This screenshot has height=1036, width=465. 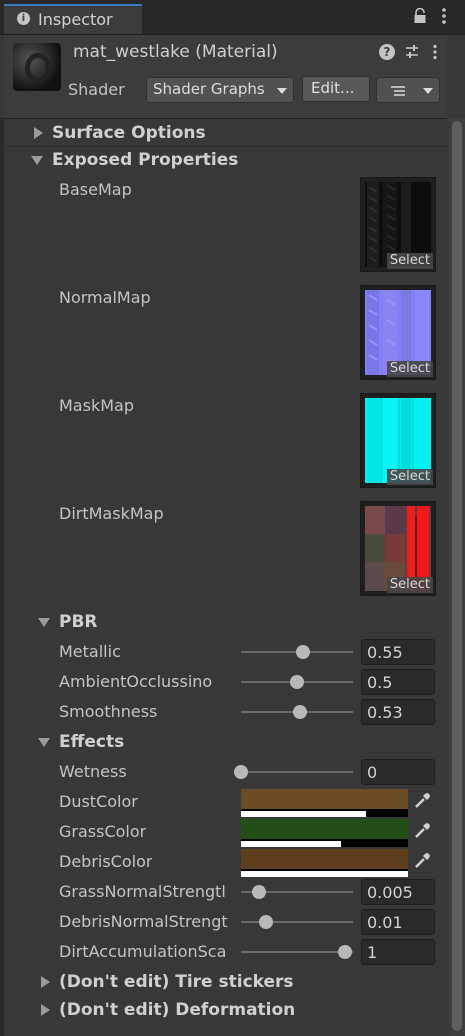 I want to click on shader-dropdown-value: Shader Graphs, so click(x=209, y=89).